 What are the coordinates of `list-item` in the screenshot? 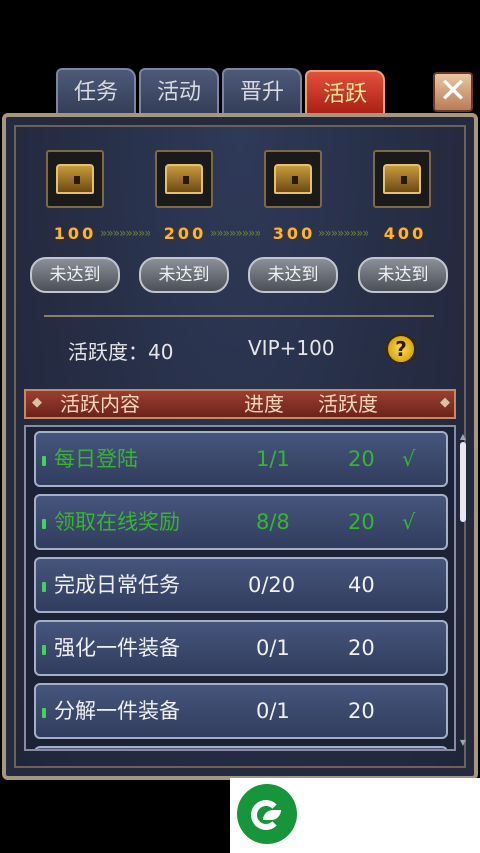 It's located at (241, 747).